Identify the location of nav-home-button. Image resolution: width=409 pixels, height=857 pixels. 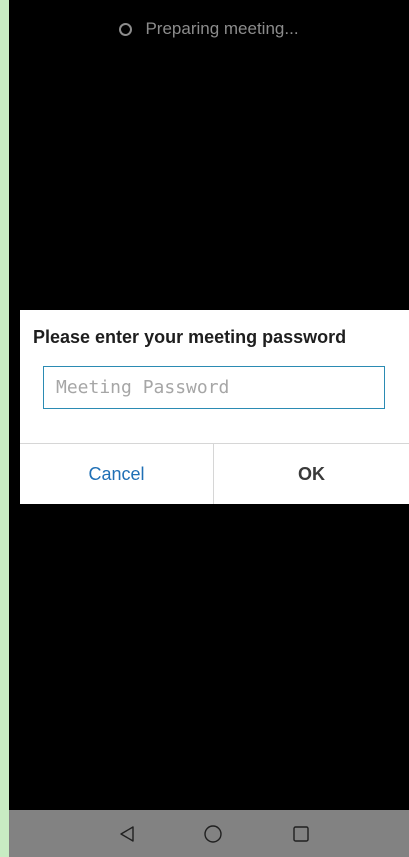
(213, 833).